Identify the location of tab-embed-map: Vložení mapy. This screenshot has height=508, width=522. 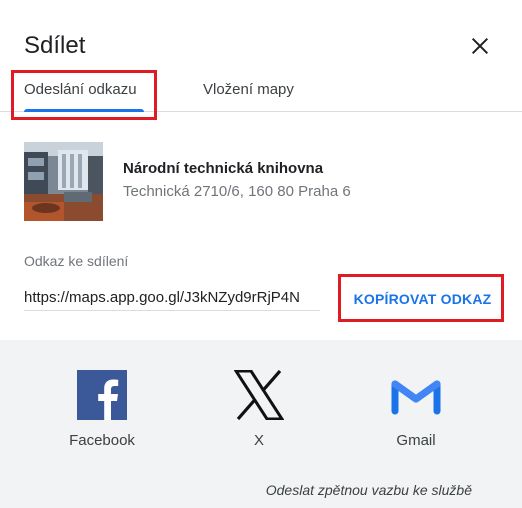
(248, 89).